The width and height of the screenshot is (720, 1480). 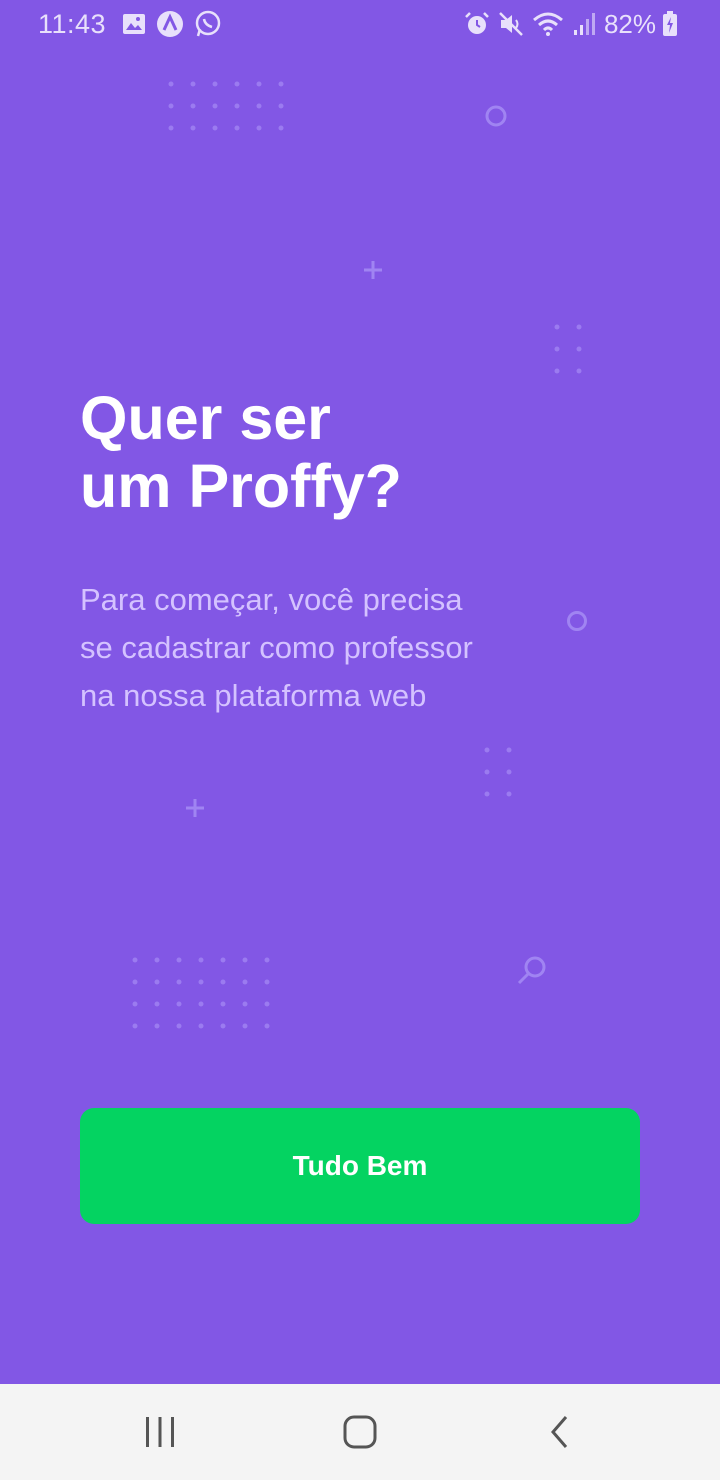 What do you see at coordinates (271, 599) in the screenshot?
I see `description-line: Para começar, você precisa` at bounding box center [271, 599].